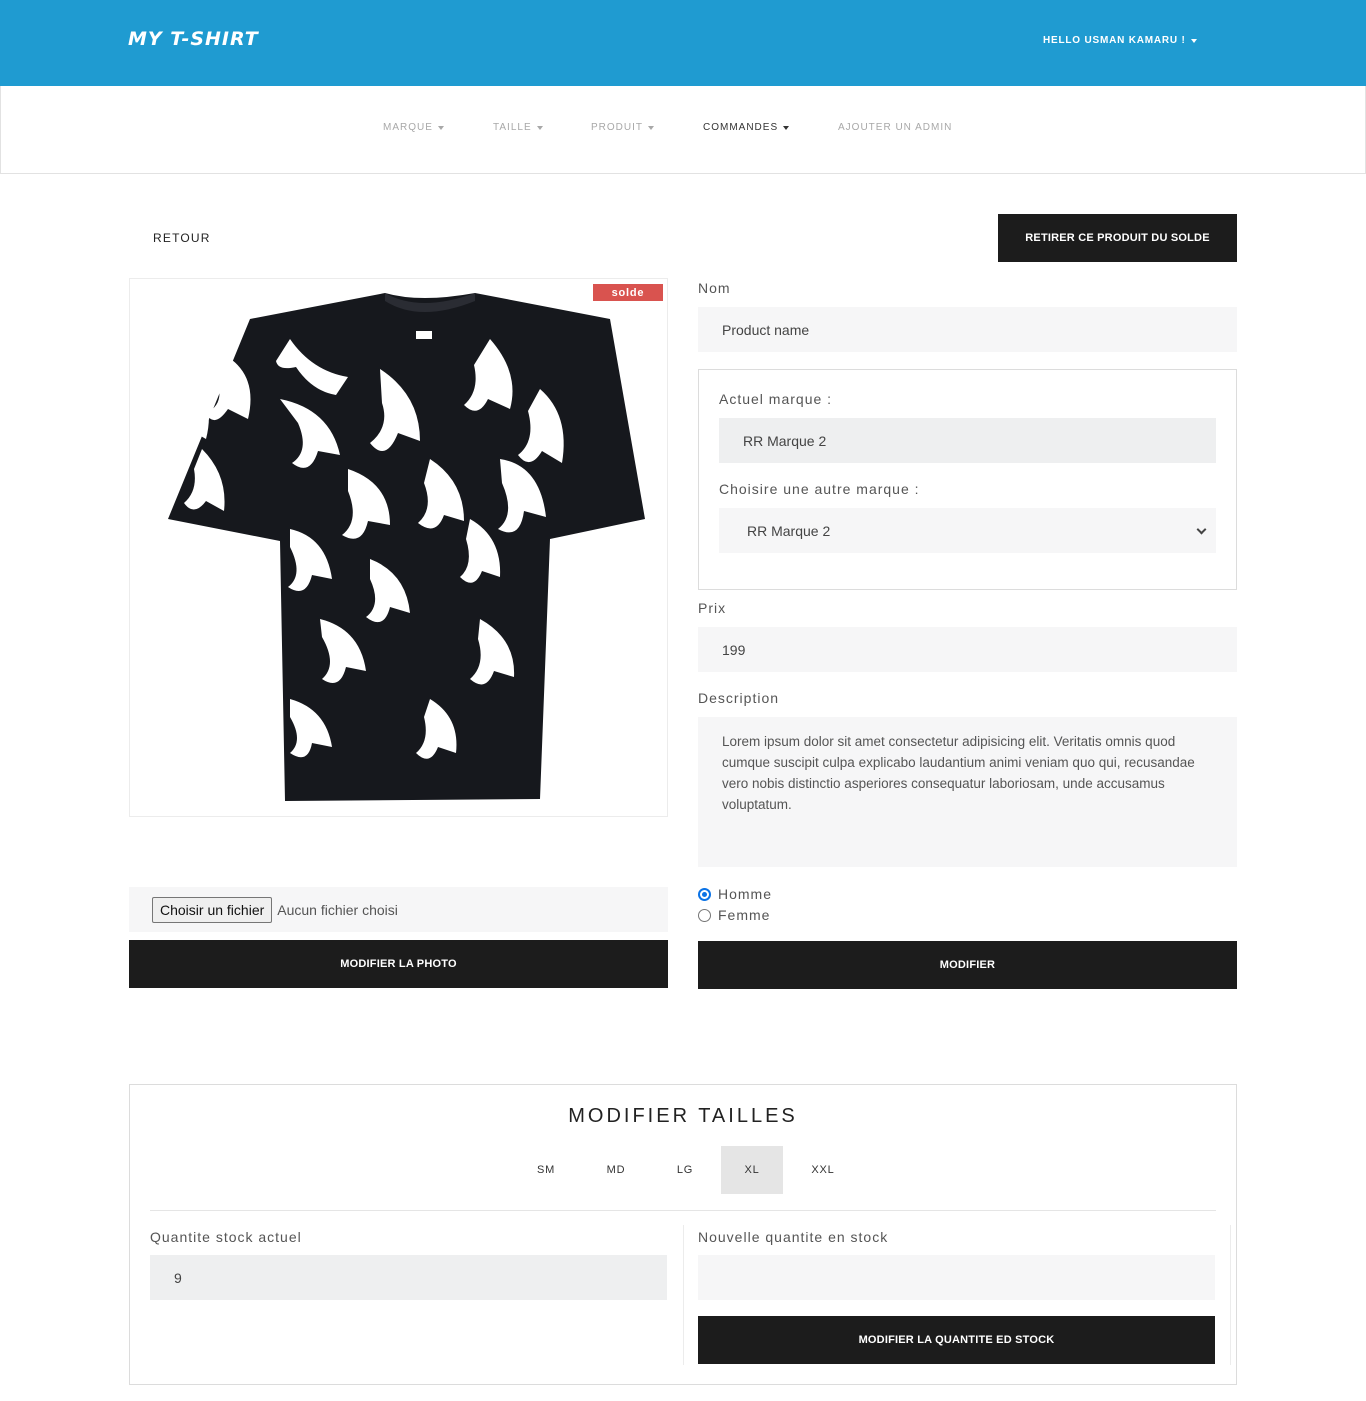 Image resolution: width=1366 pixels, height=1401 pixels. I want to click on radio-label: Homme, so click(745, 894).